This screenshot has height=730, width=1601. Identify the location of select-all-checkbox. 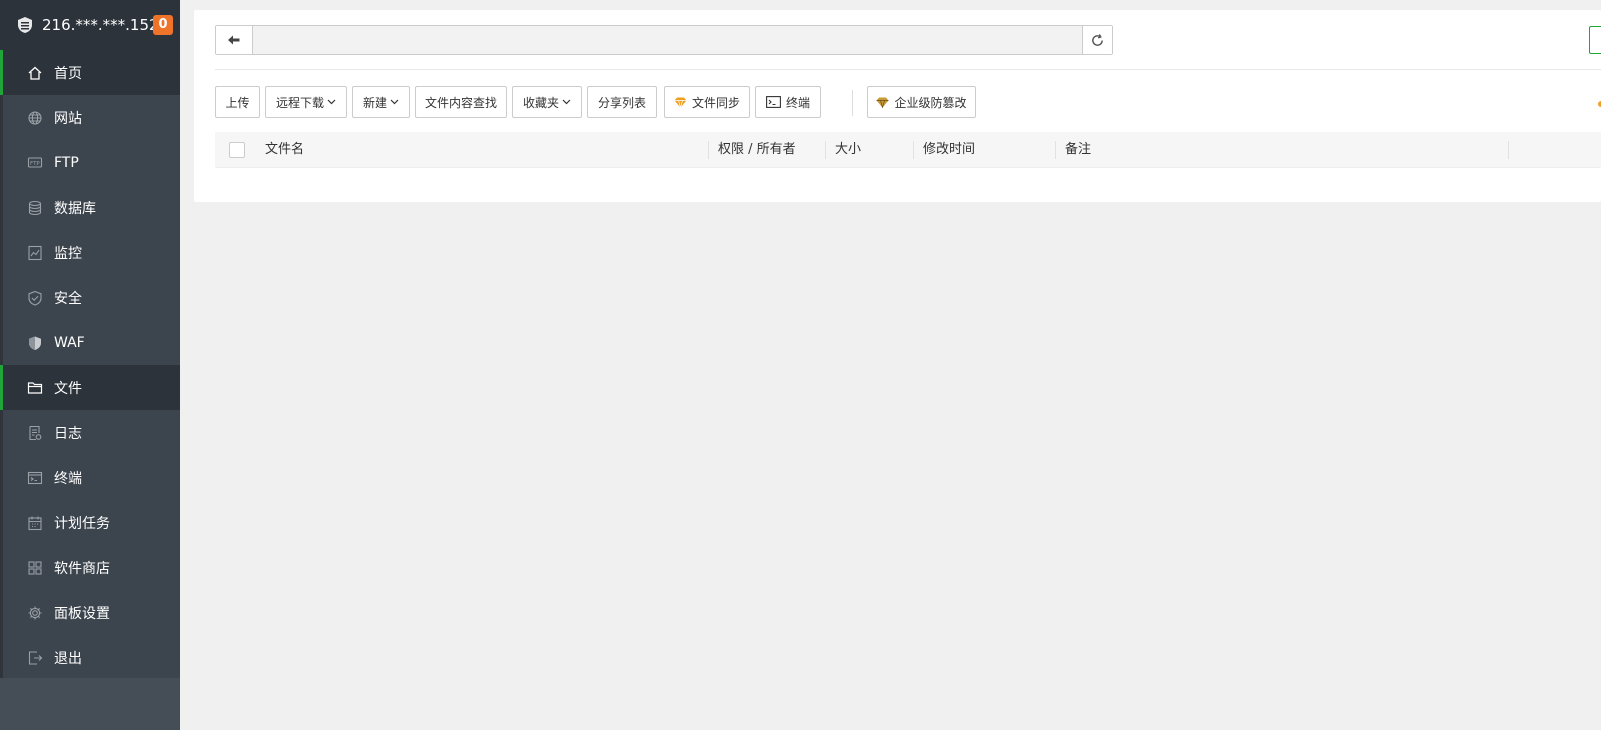
(237, 150).